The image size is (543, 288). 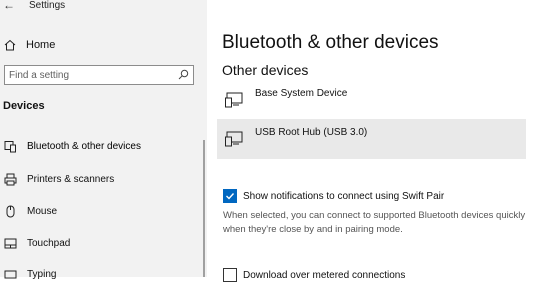 What do you see at coordinates (102, 243) in the screenshot?
I see `sidebar-item-touchpad: Touchpad` at bounding box center [102, 243].